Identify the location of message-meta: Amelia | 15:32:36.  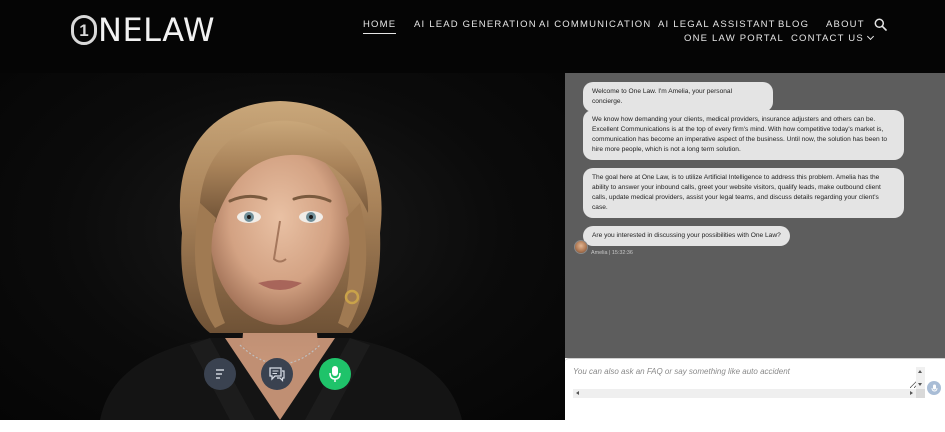
(612, 253).